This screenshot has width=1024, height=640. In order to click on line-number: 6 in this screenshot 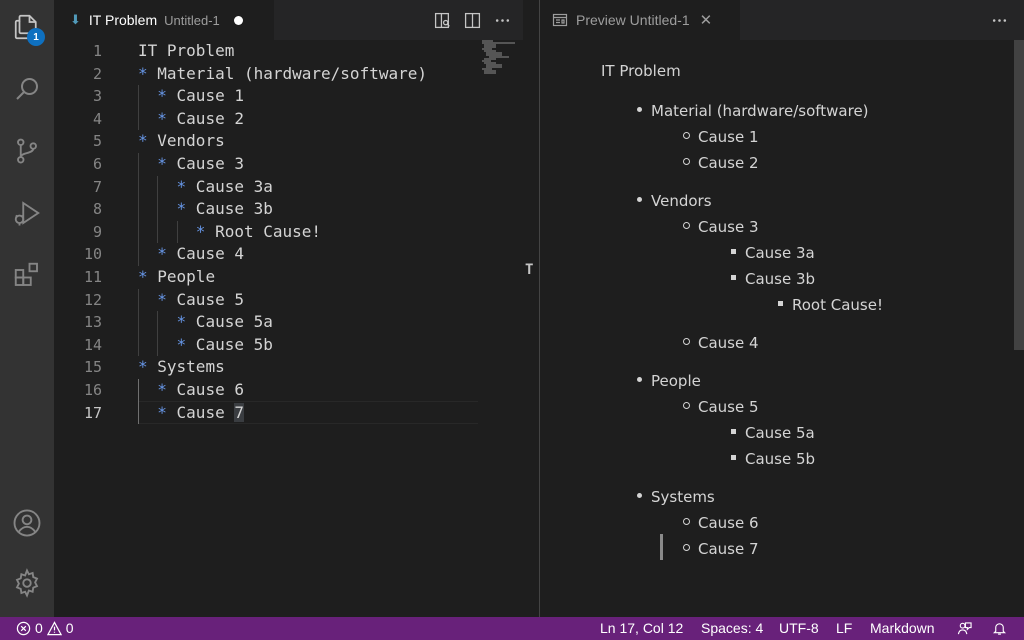, I will do `click(81, 164)`.